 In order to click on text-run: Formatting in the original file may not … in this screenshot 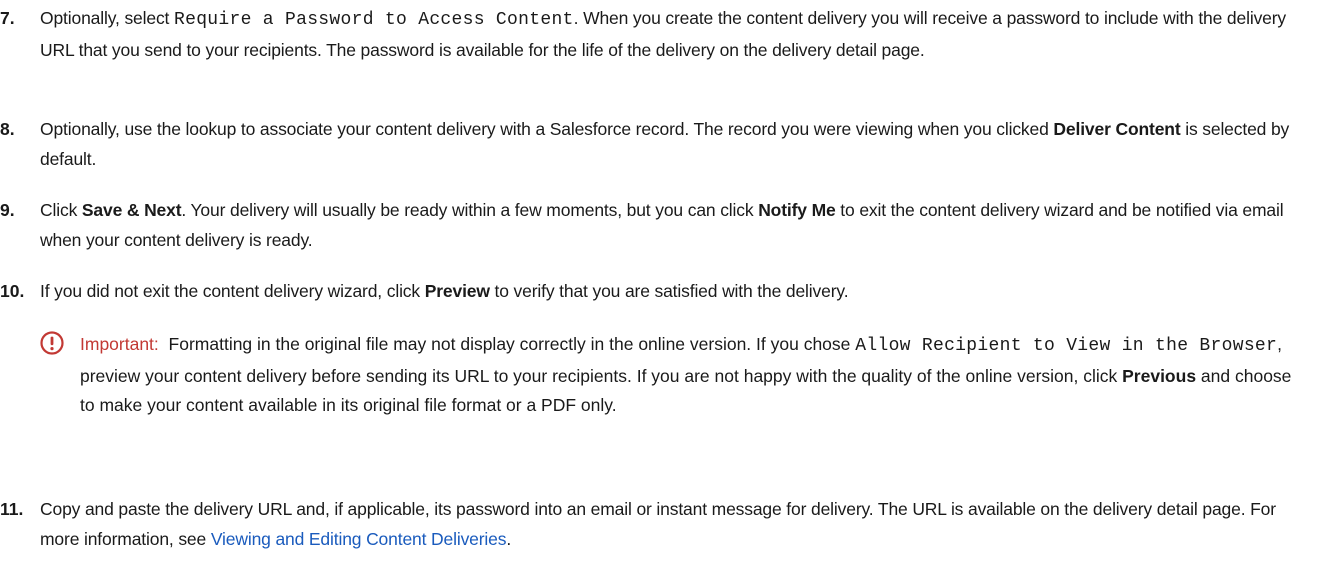, I will do `click(512, 344)`.